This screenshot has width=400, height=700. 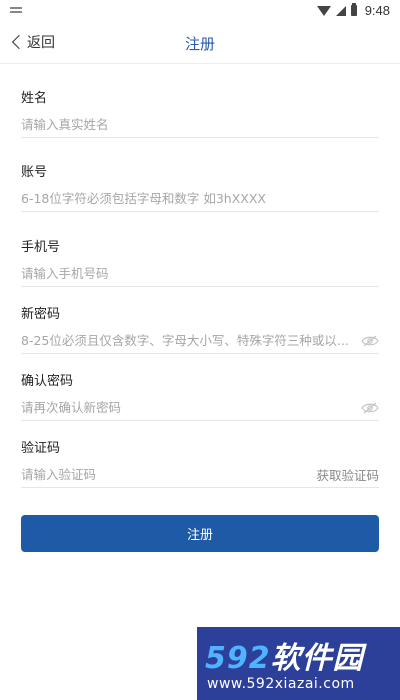 What do you see at coordinates (41, 314) in the screenshot?
I see `new-password-label: 新密码` at bounding box center [41, 314].